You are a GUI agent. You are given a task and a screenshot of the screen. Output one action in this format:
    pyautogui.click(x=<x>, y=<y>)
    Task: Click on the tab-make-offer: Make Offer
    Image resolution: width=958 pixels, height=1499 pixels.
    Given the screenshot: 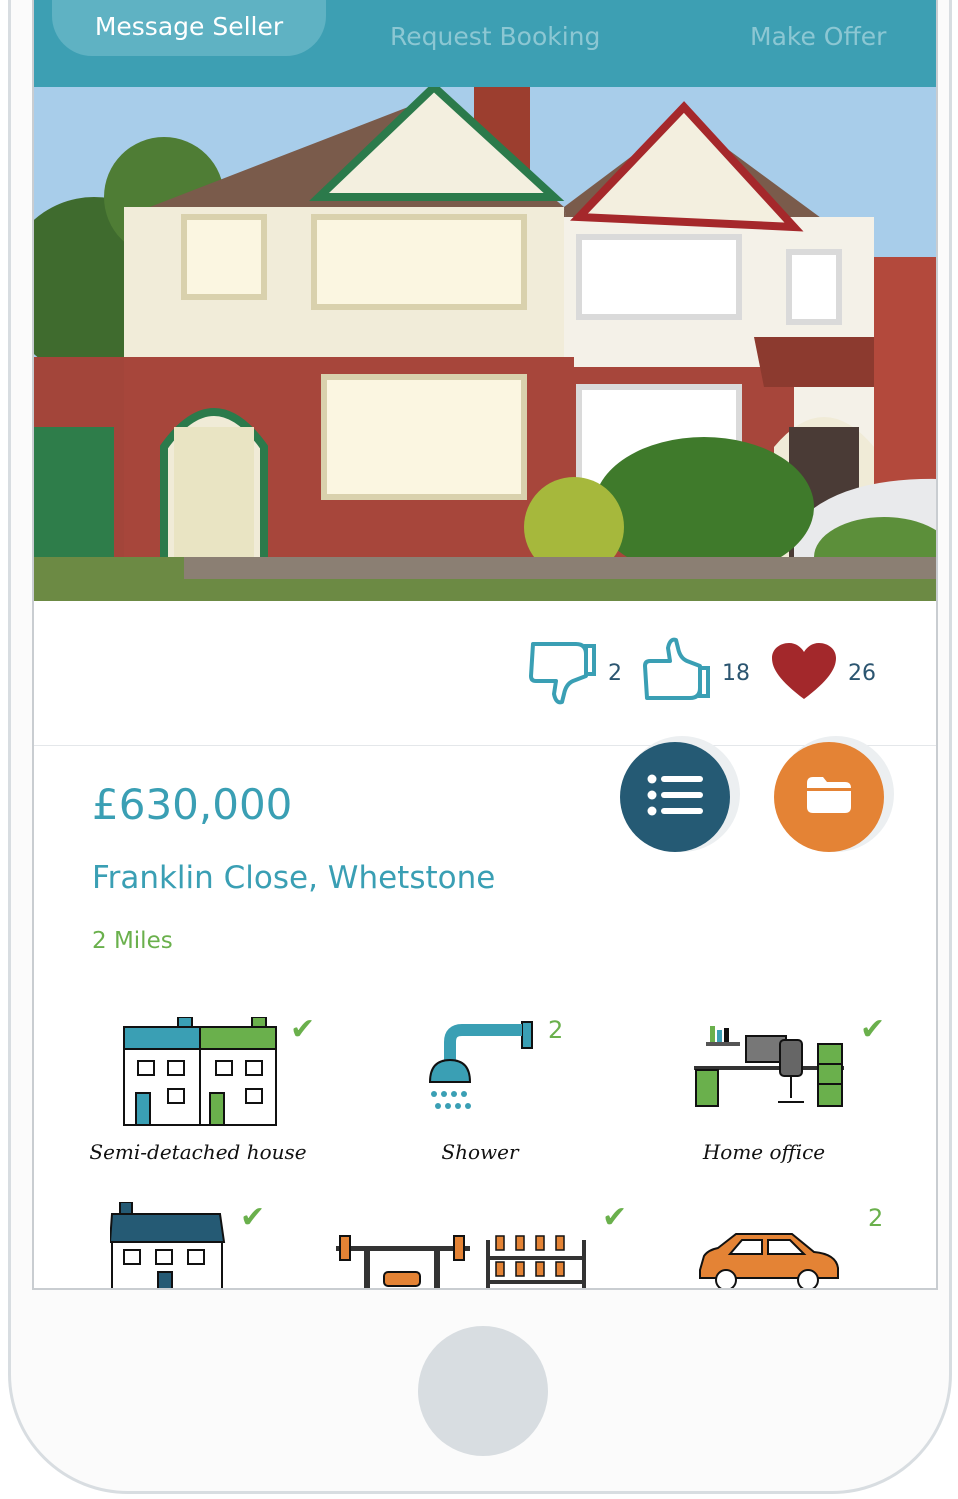 What is the action you would take?
    pyautogui.click(x=818, y=36)
    